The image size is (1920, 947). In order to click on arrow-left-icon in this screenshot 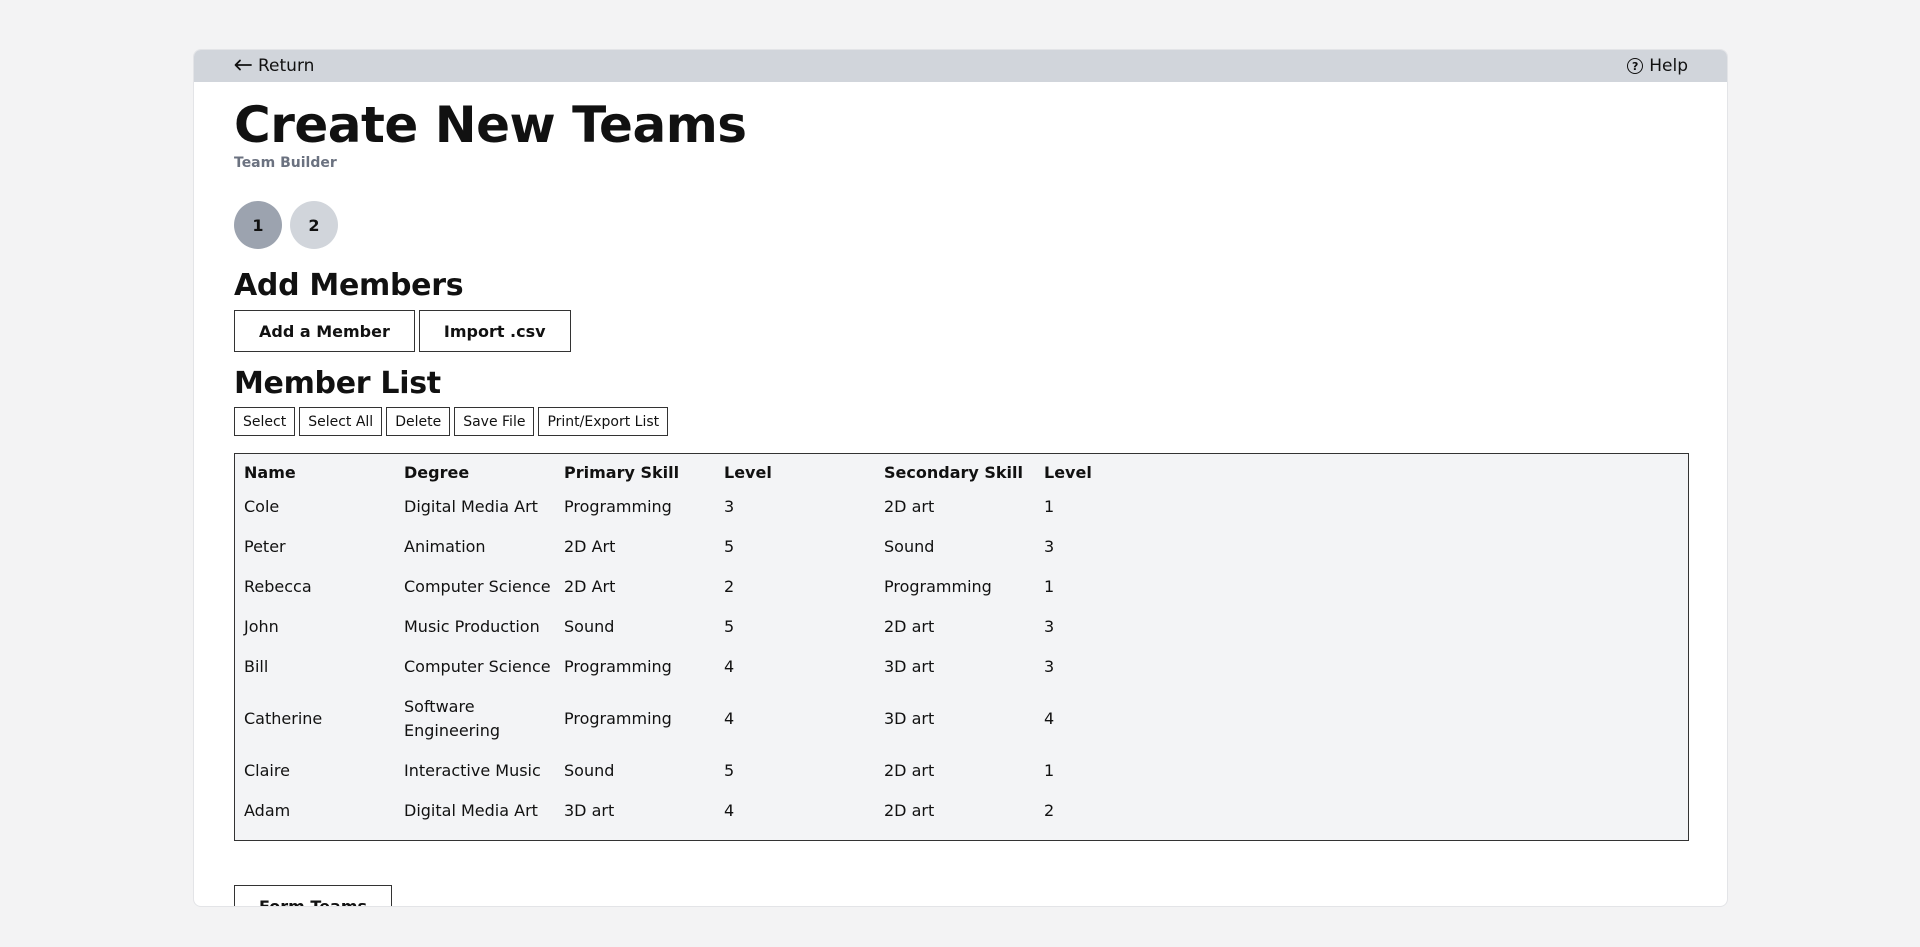, I will do `click(243, 66)`.